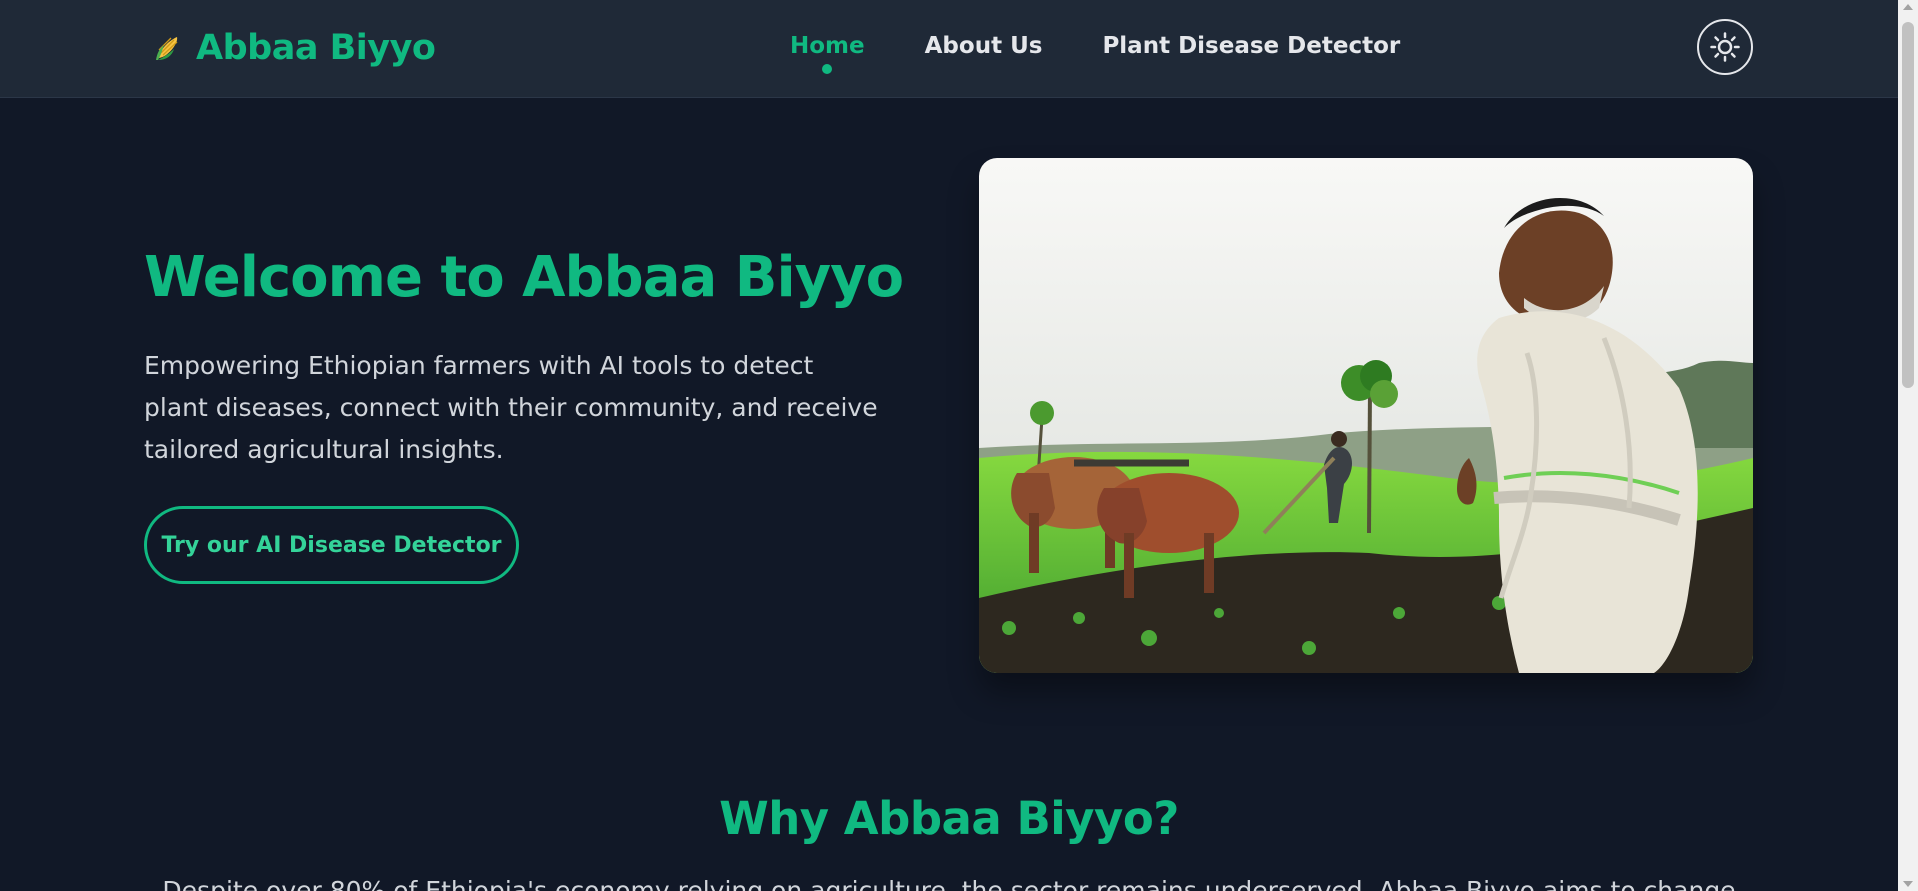 The height and width of the screenshot is (891, 1918). What do you see at coordinates (1908, 445) in the screenshot?
I see `page-scrollbar` at bounding box center [1908, 445].